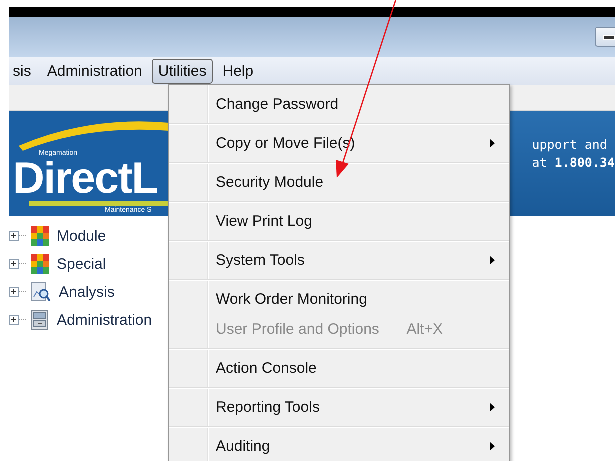 This screenshot has height=461, width=615. I want to click on shortcut-label: Alt+X, so click(424, 329).